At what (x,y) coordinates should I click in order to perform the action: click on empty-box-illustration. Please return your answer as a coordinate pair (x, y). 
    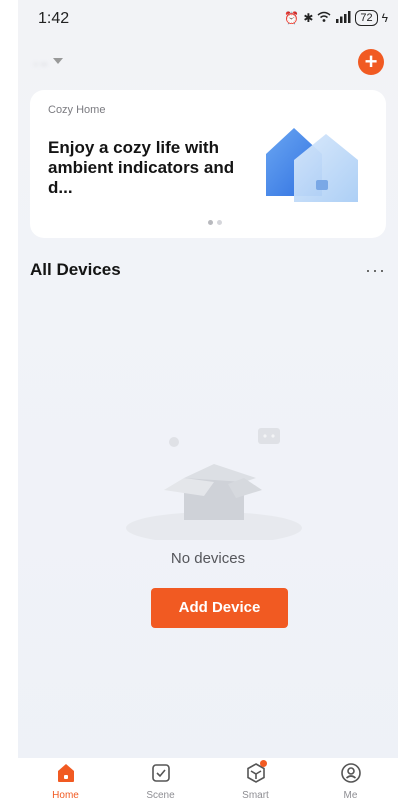
    Looking at the image, I should click on (214, 484).